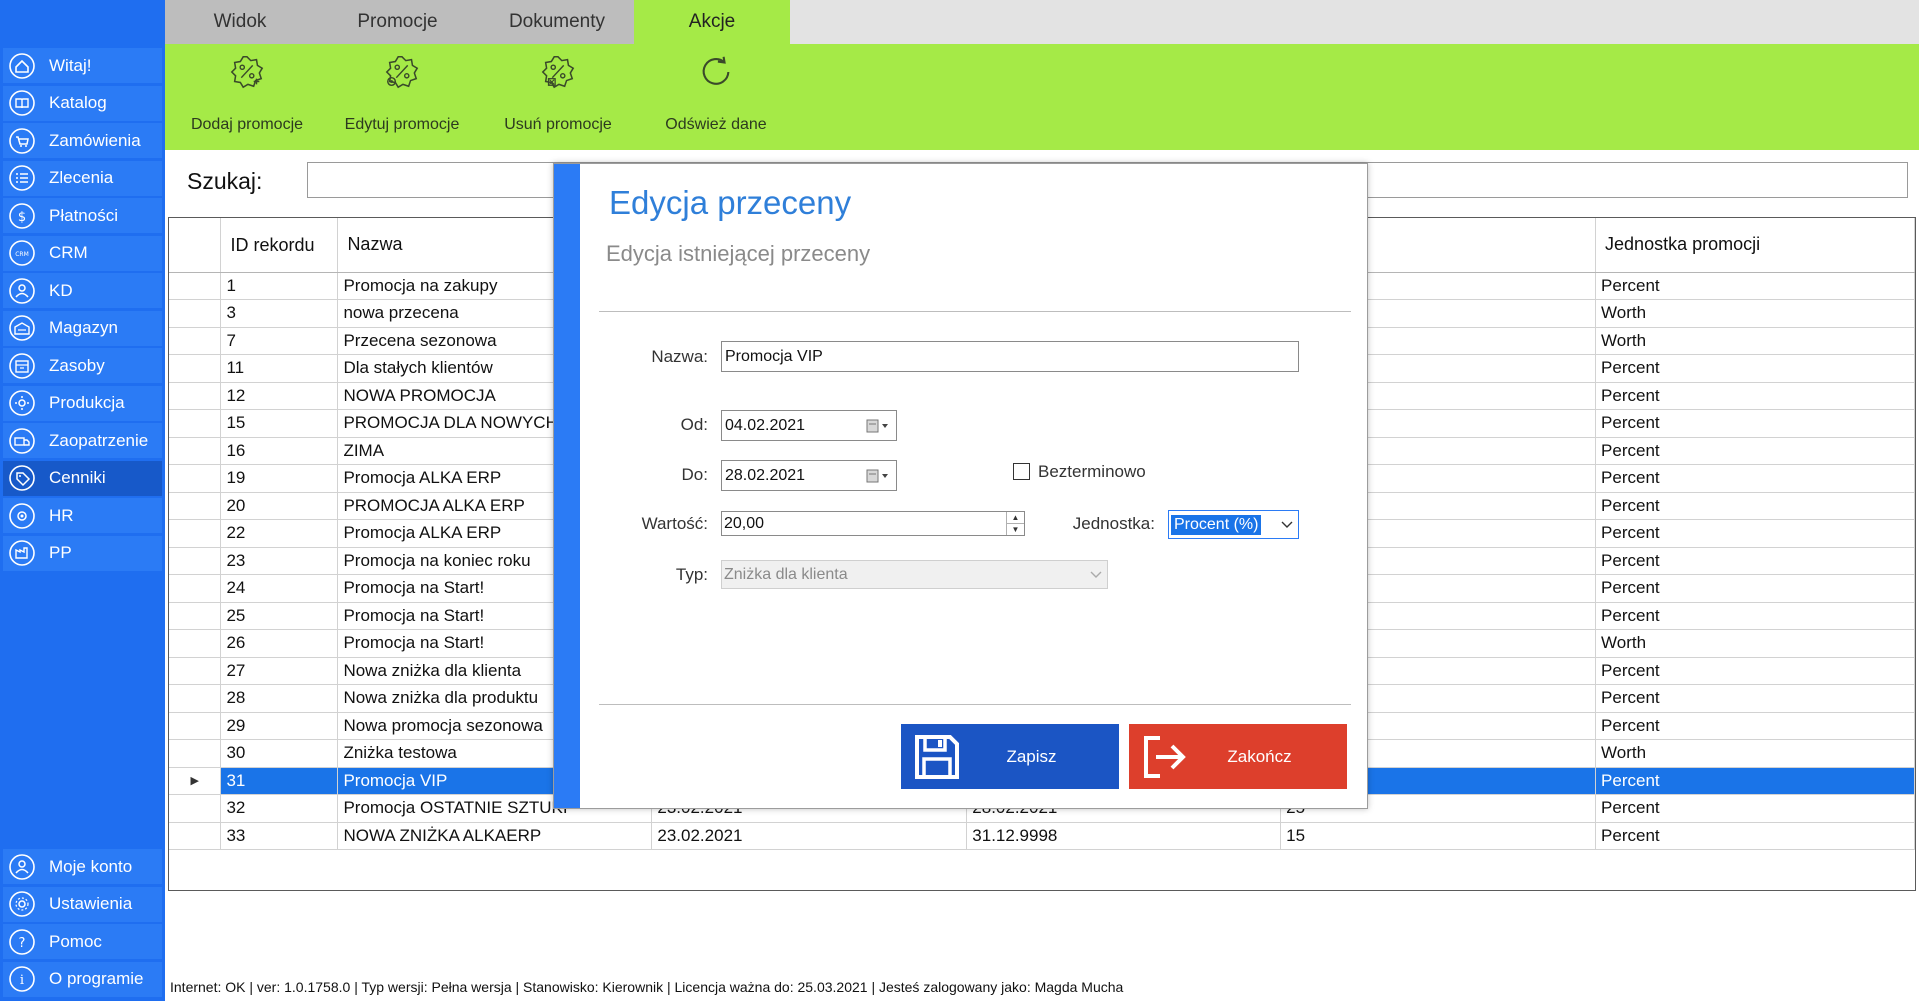 Image resolution: width=1919 pixels, height=1001 pixels. Describe the element at coordinates (247, 98) in the screenshot. I see `add-promotion-button: Dodaj promocje` at that location.